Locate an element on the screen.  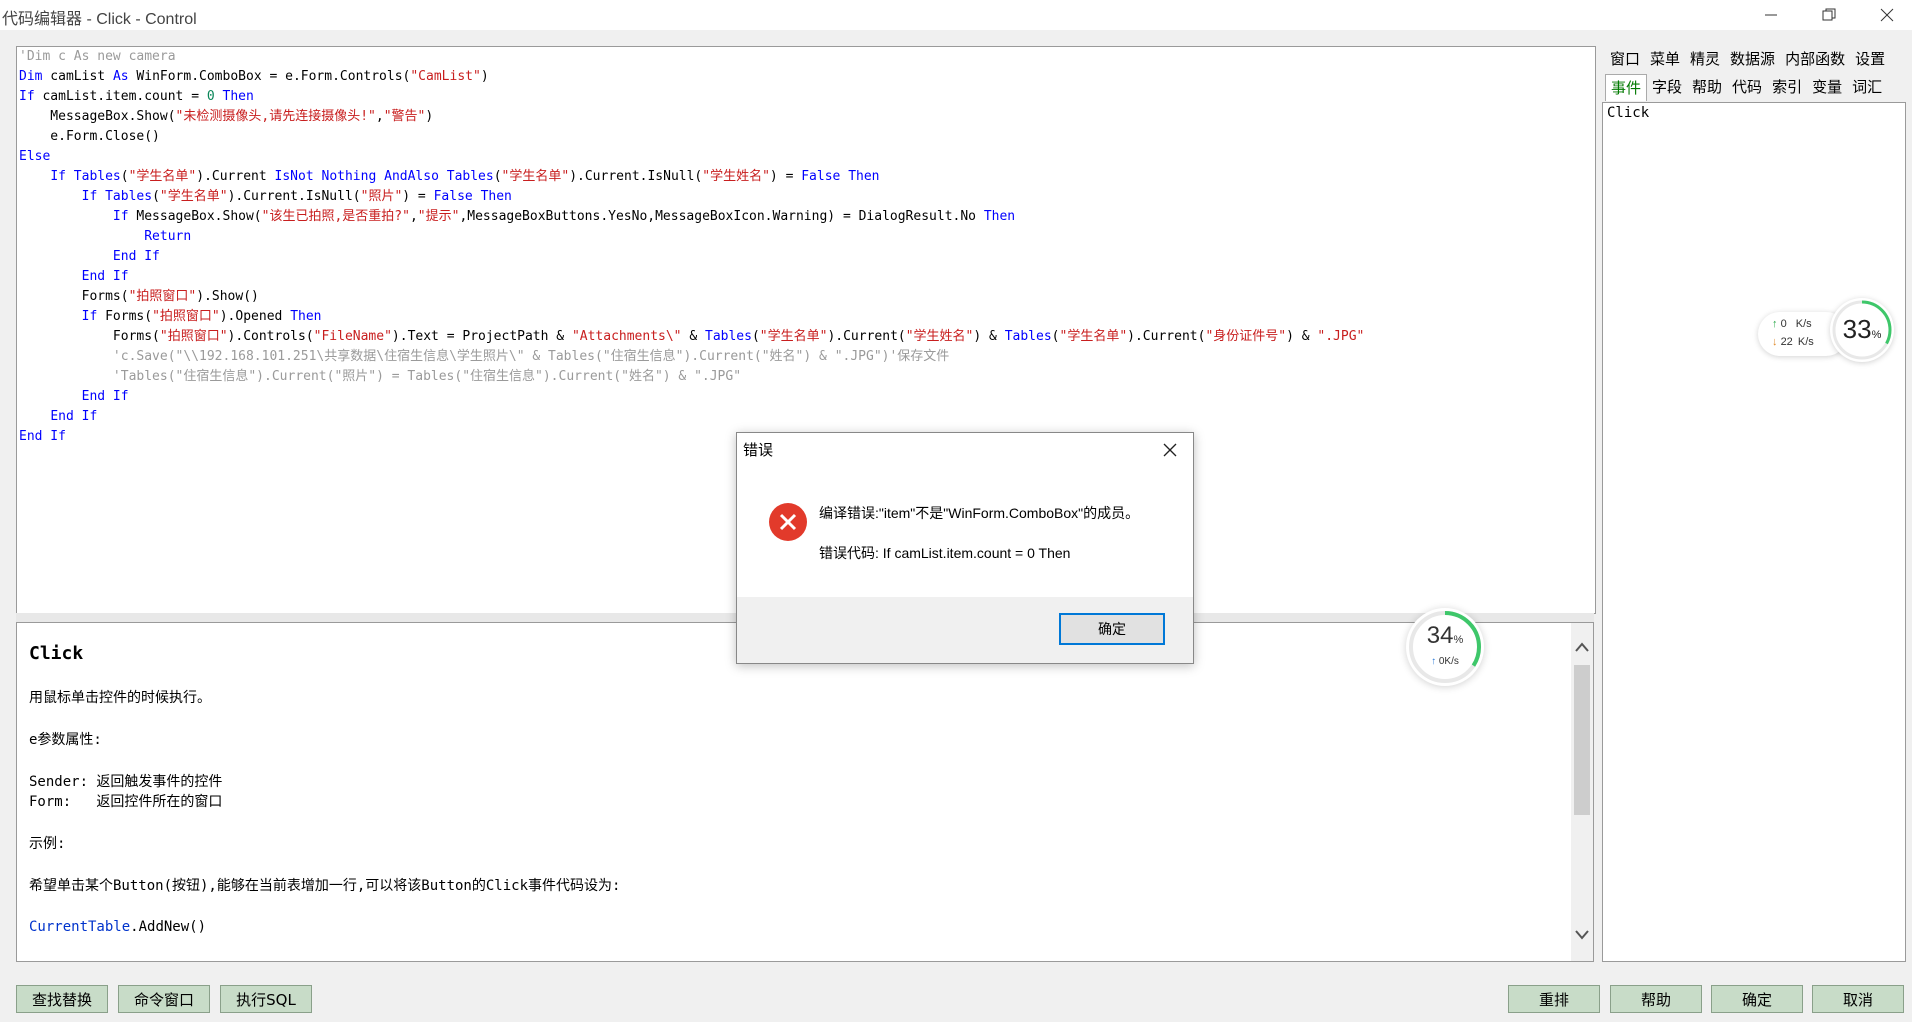
code-token: "学生姓名" is located at coordinates (736, 176).